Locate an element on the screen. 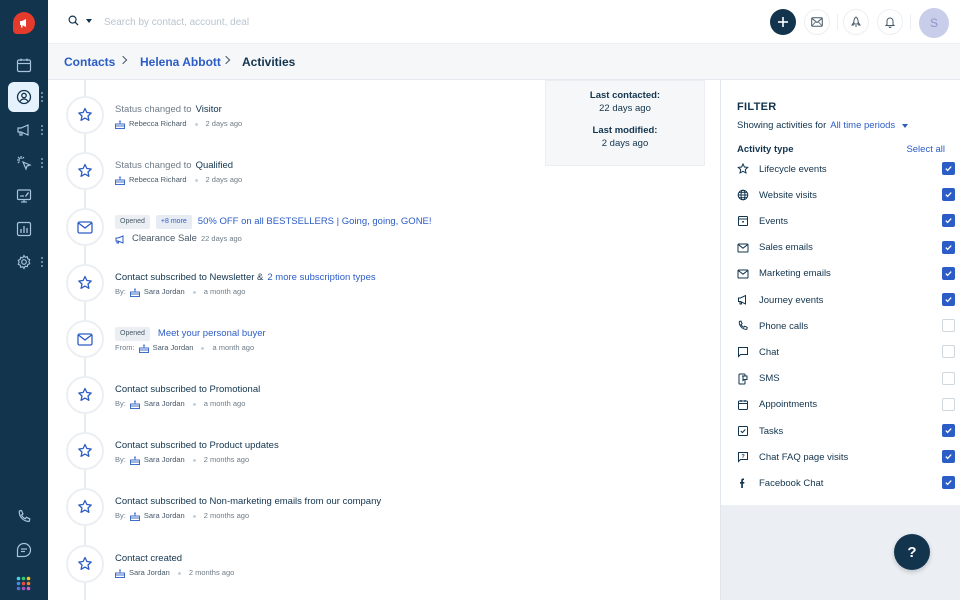  apps-grid-icon is located at coordinates (23, 583).